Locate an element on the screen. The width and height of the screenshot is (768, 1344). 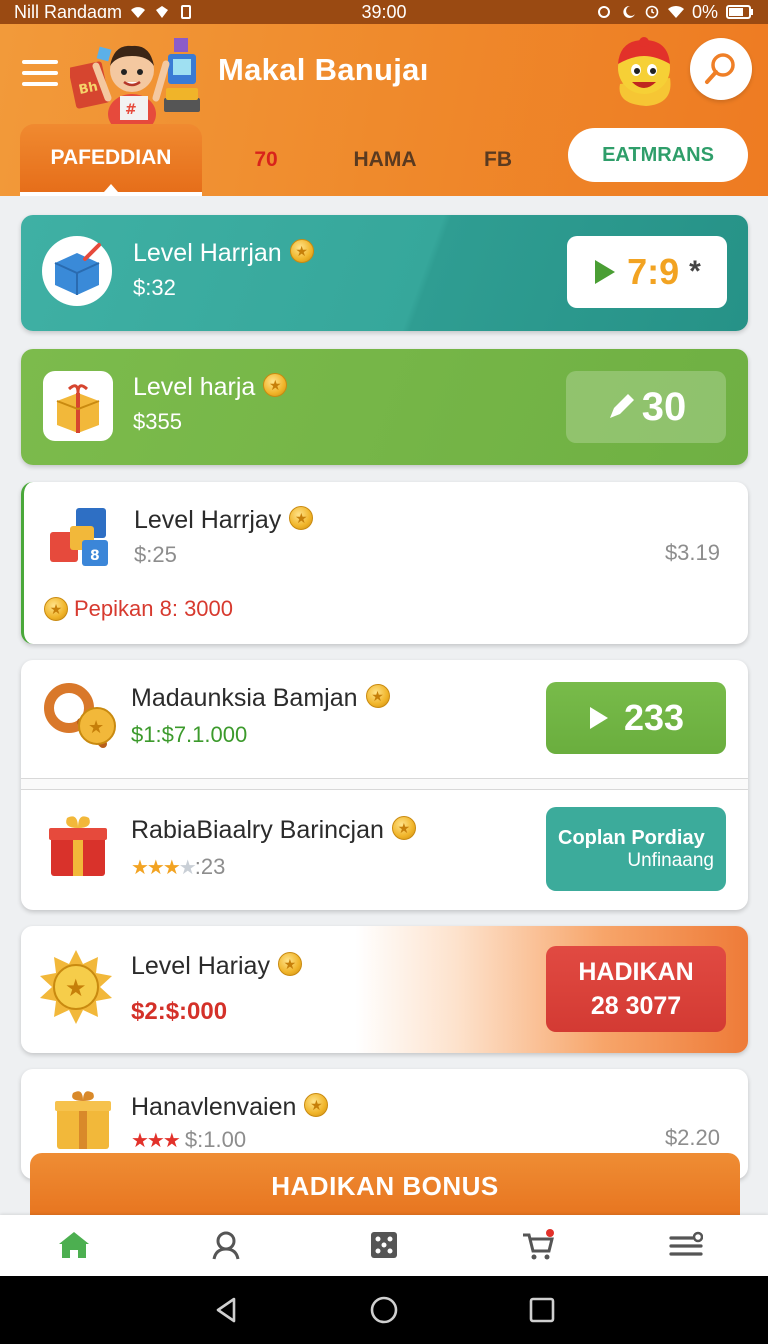
status-bar: Nill Randaɑm 39:00 0% is located at coordinates (384, 12).